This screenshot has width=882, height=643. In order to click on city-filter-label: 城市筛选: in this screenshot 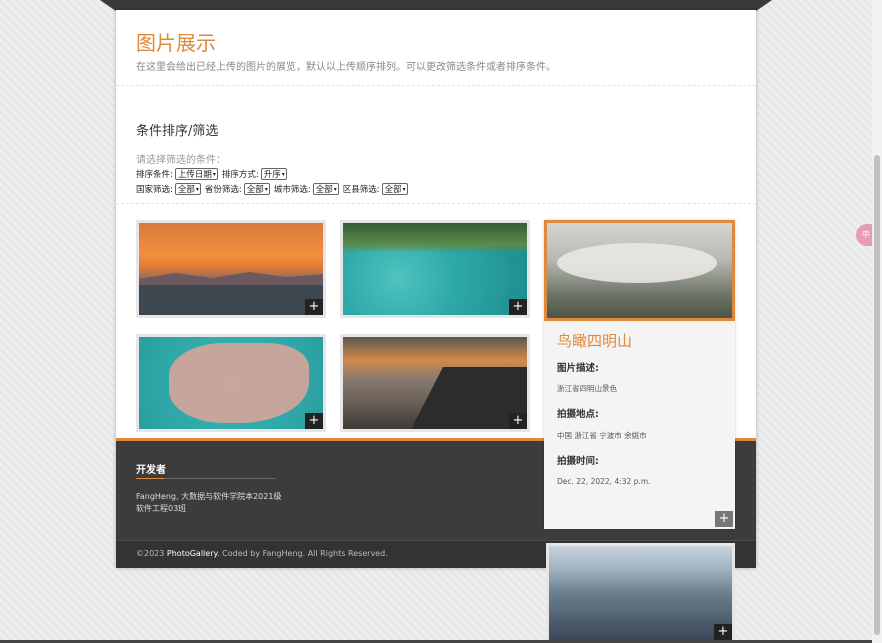, I will do `click(292, 190)`.